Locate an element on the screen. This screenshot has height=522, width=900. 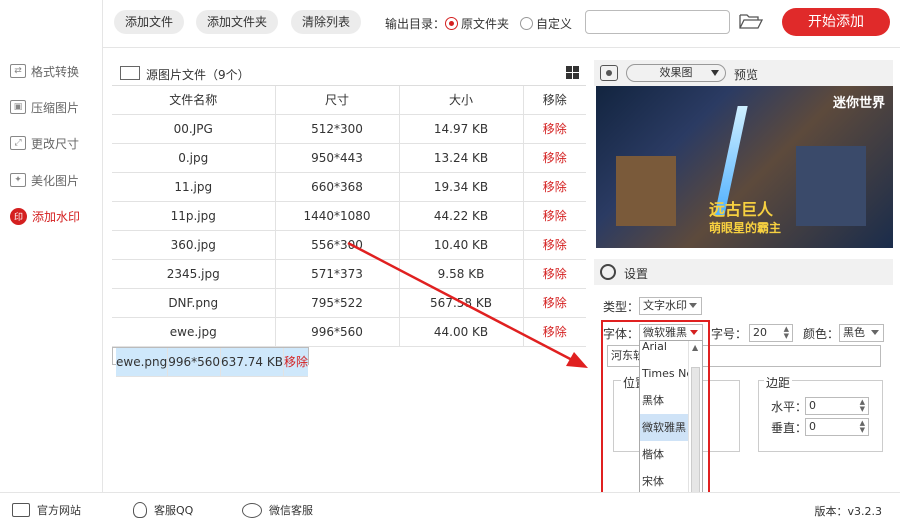
file-size: 44.00 KB is located at coordinates (461, 332).